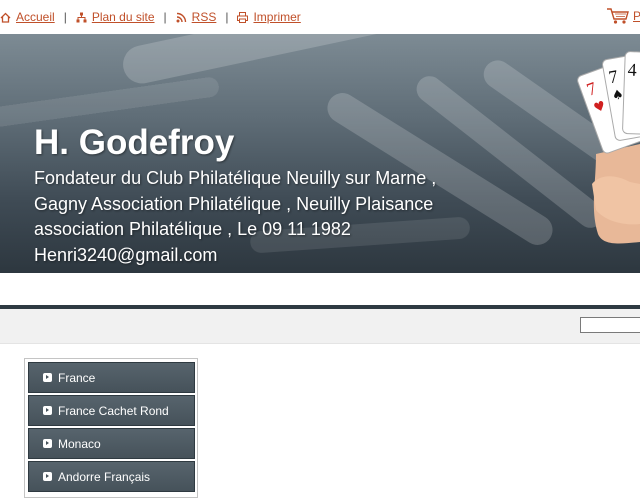 The height and width of the screenshot is (498, 640). I want to click on rss-link: RSS, so click(196, 17).